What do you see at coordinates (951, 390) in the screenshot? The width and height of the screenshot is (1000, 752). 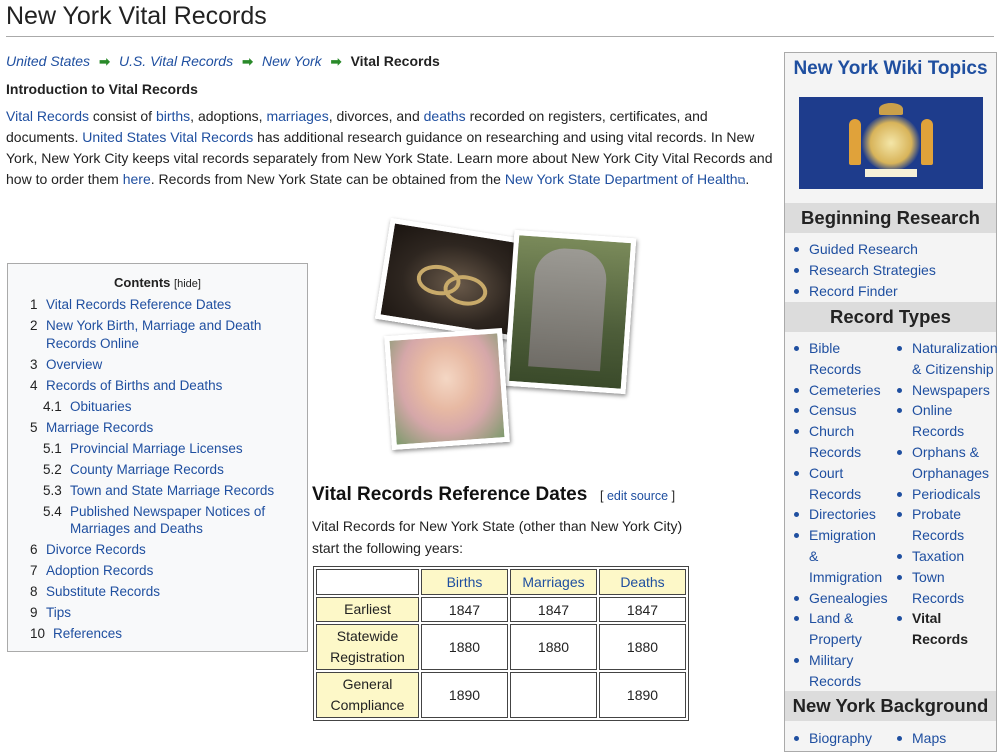 I see `sidebar-link: Newspapers` at bounding box center [951, 390].